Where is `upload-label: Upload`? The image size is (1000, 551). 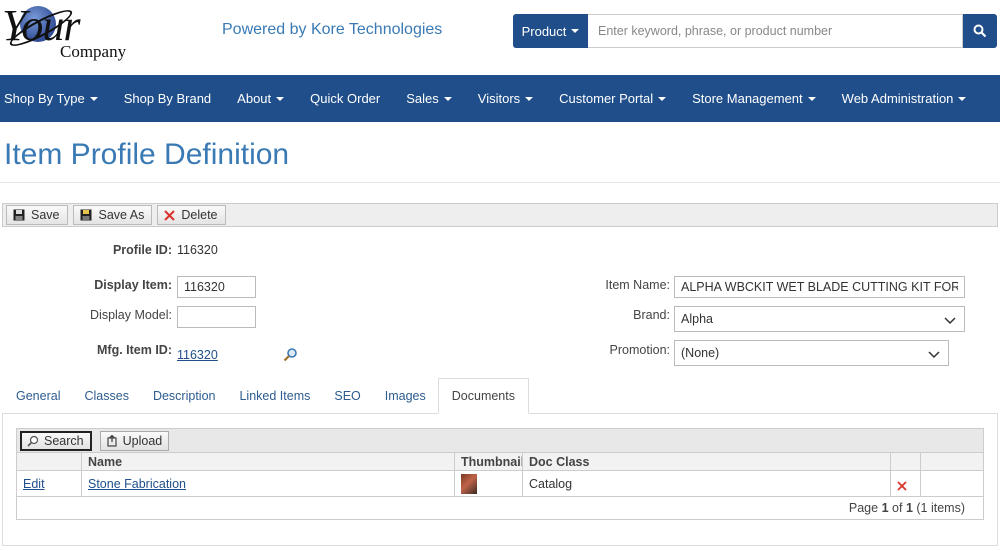
upload-label: Upload is located at coordinates (142, 440).